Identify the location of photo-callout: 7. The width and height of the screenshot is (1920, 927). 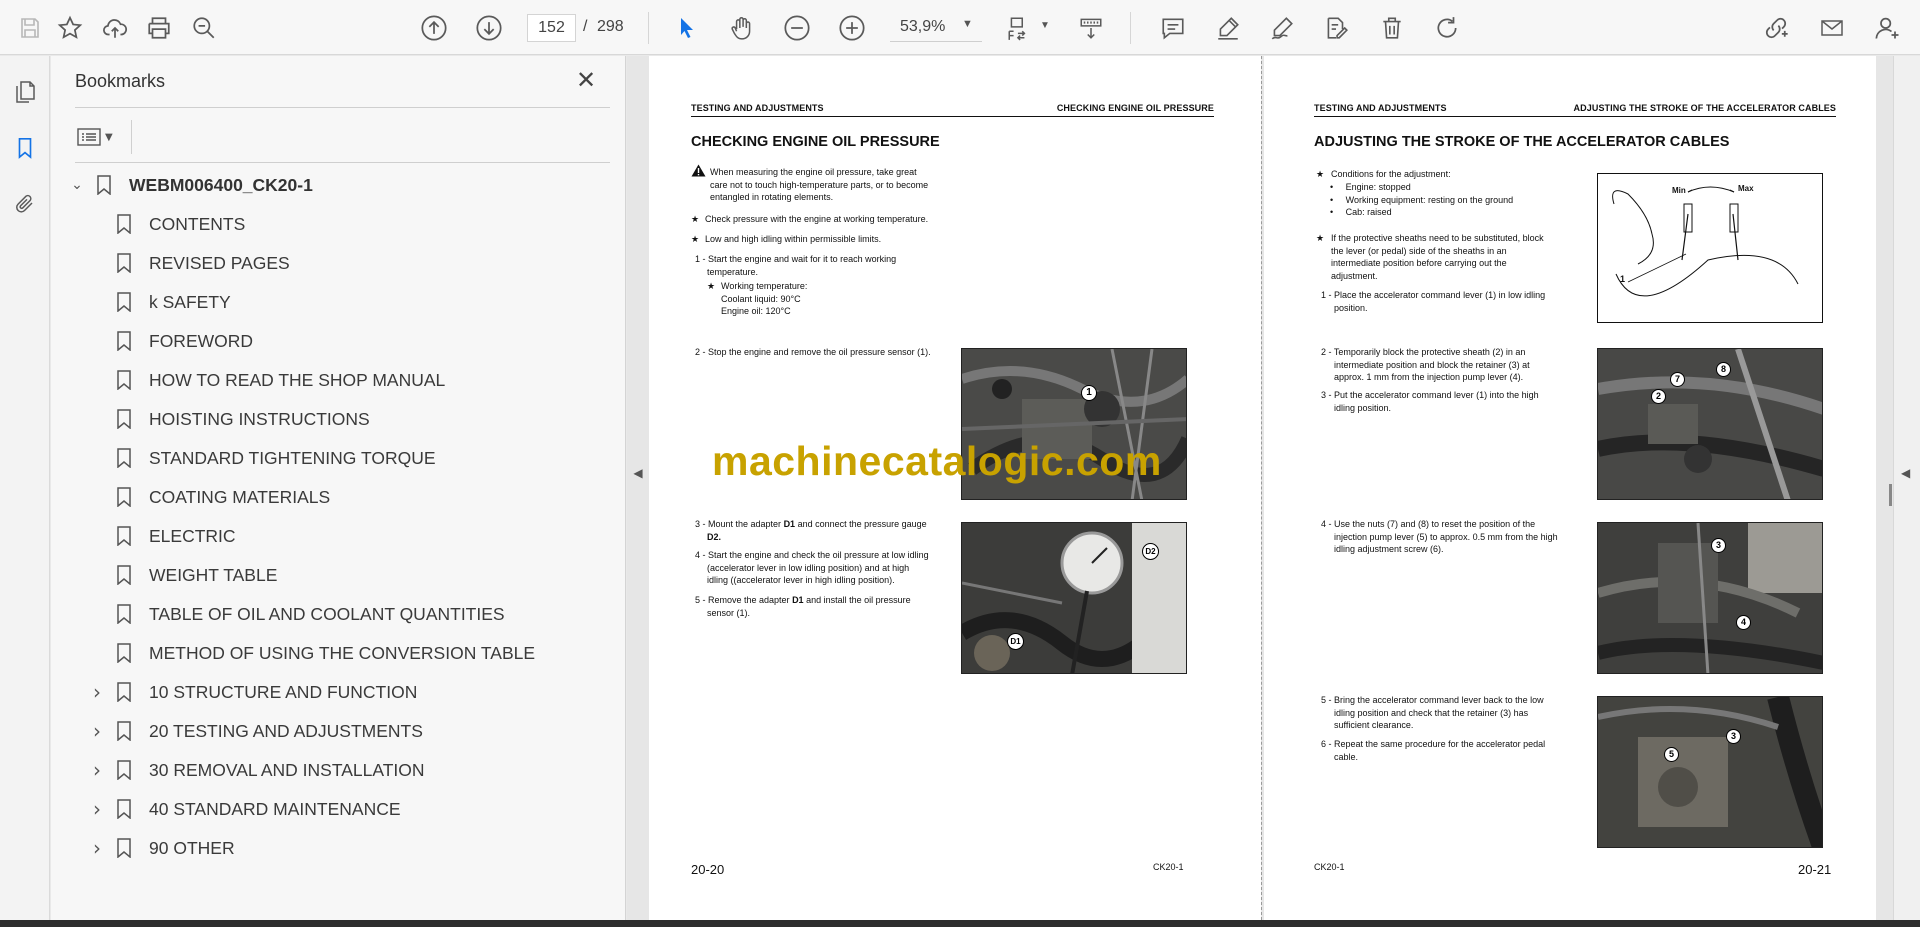
(1677, 379).